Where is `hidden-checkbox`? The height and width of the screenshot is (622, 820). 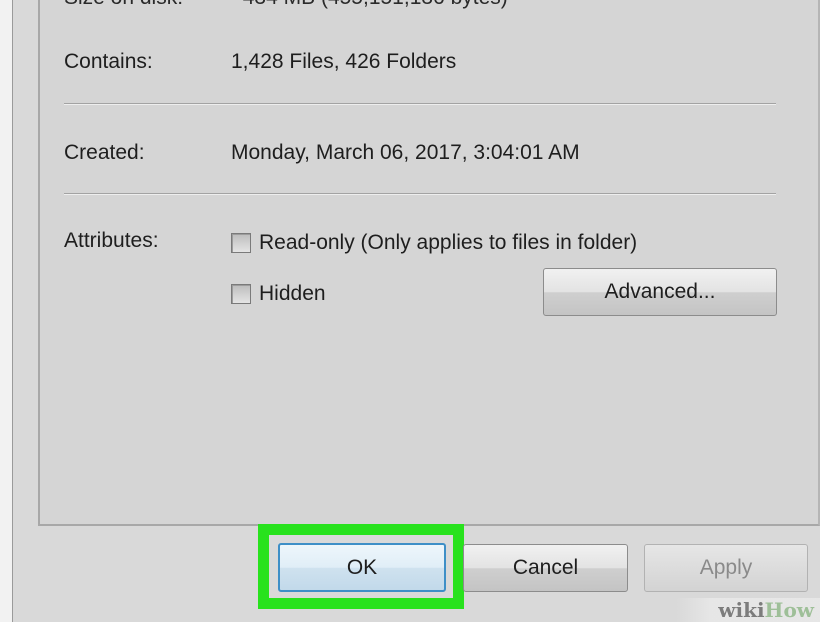 hidden-checkbox is located at coordinates (241, 294).